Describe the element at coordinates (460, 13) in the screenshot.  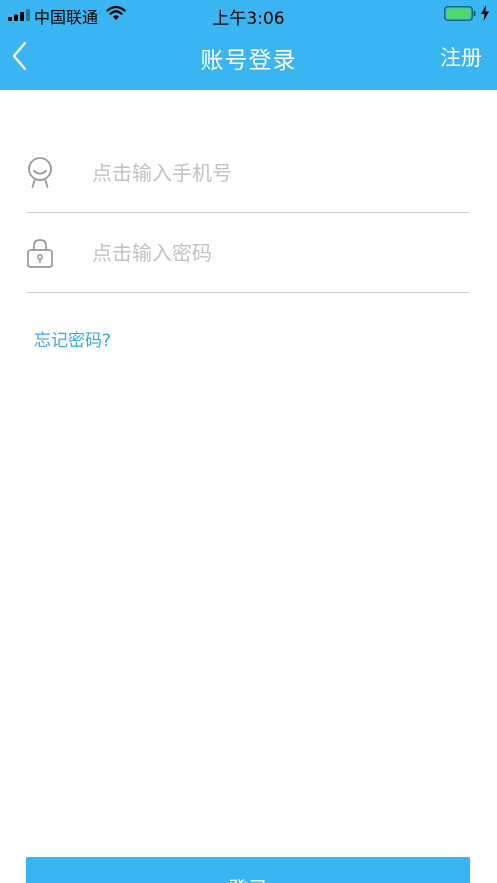
I see `battery-icon` at that location.